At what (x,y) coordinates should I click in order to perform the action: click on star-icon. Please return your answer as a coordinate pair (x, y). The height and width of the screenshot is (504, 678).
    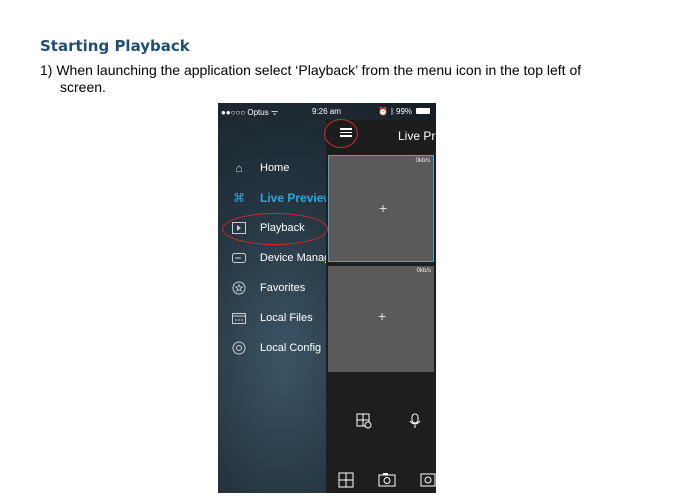
    Looking at the image, I should click on (239, 288).